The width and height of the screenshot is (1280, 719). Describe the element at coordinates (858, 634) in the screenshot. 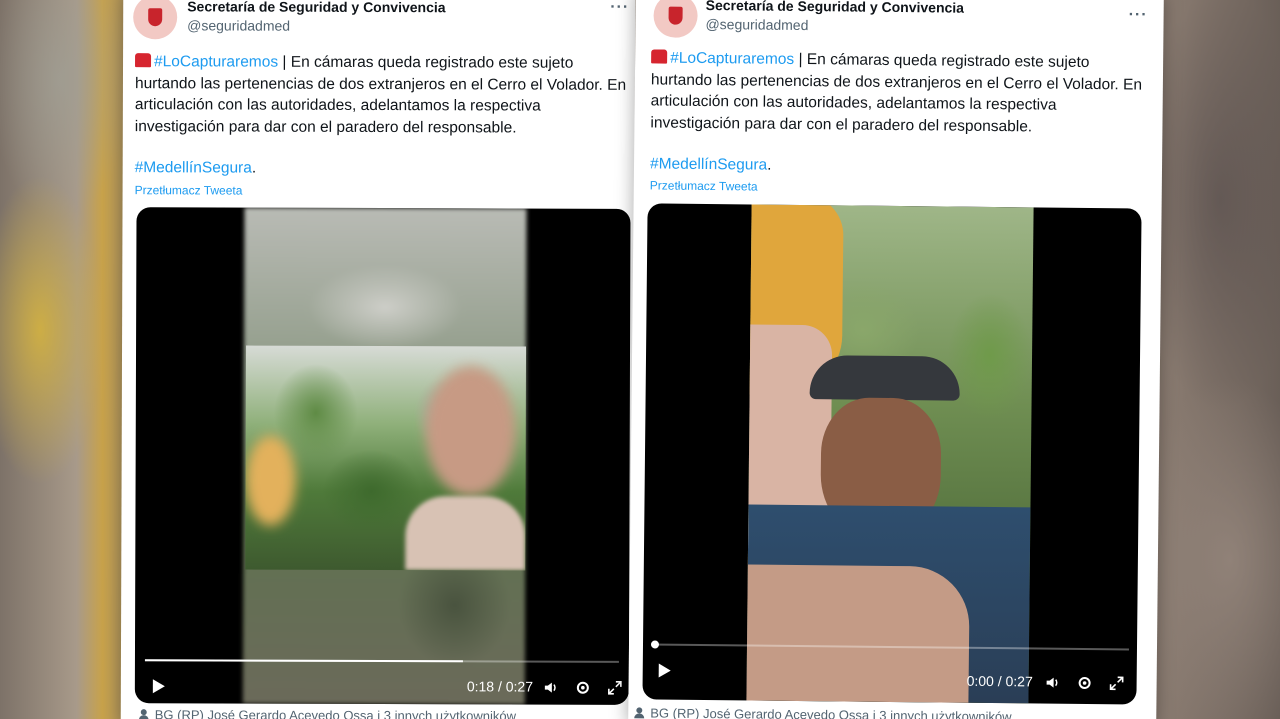

I see `arm-foreground` at that location.